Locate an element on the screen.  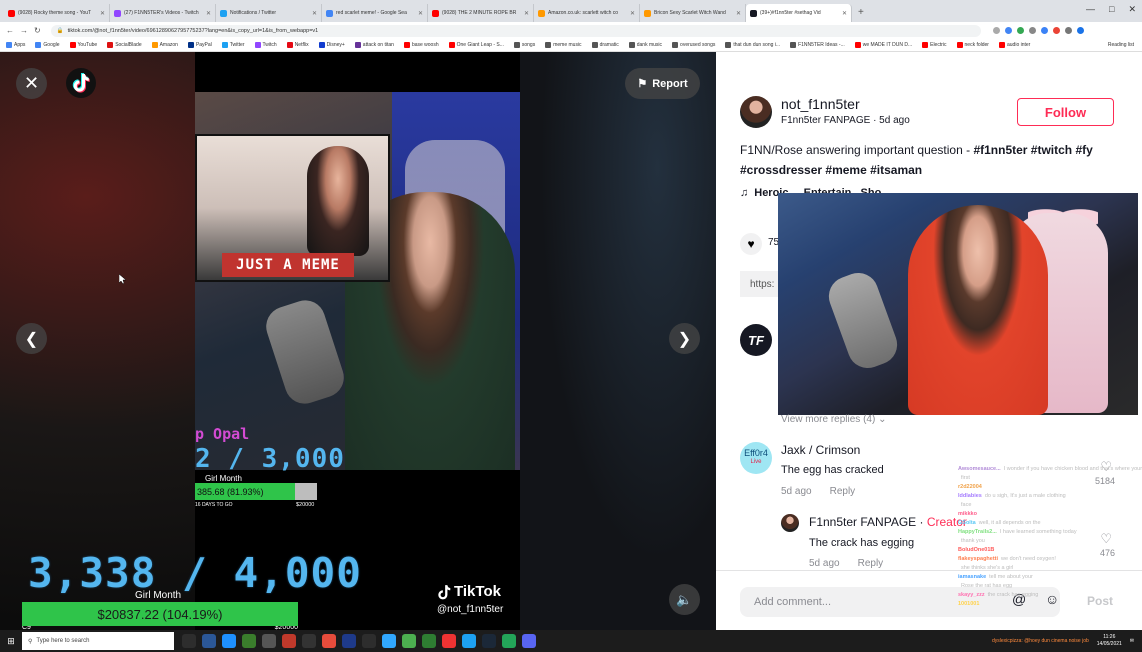
author-username: not_f1nn5ter is located at coordinates (820, 104).